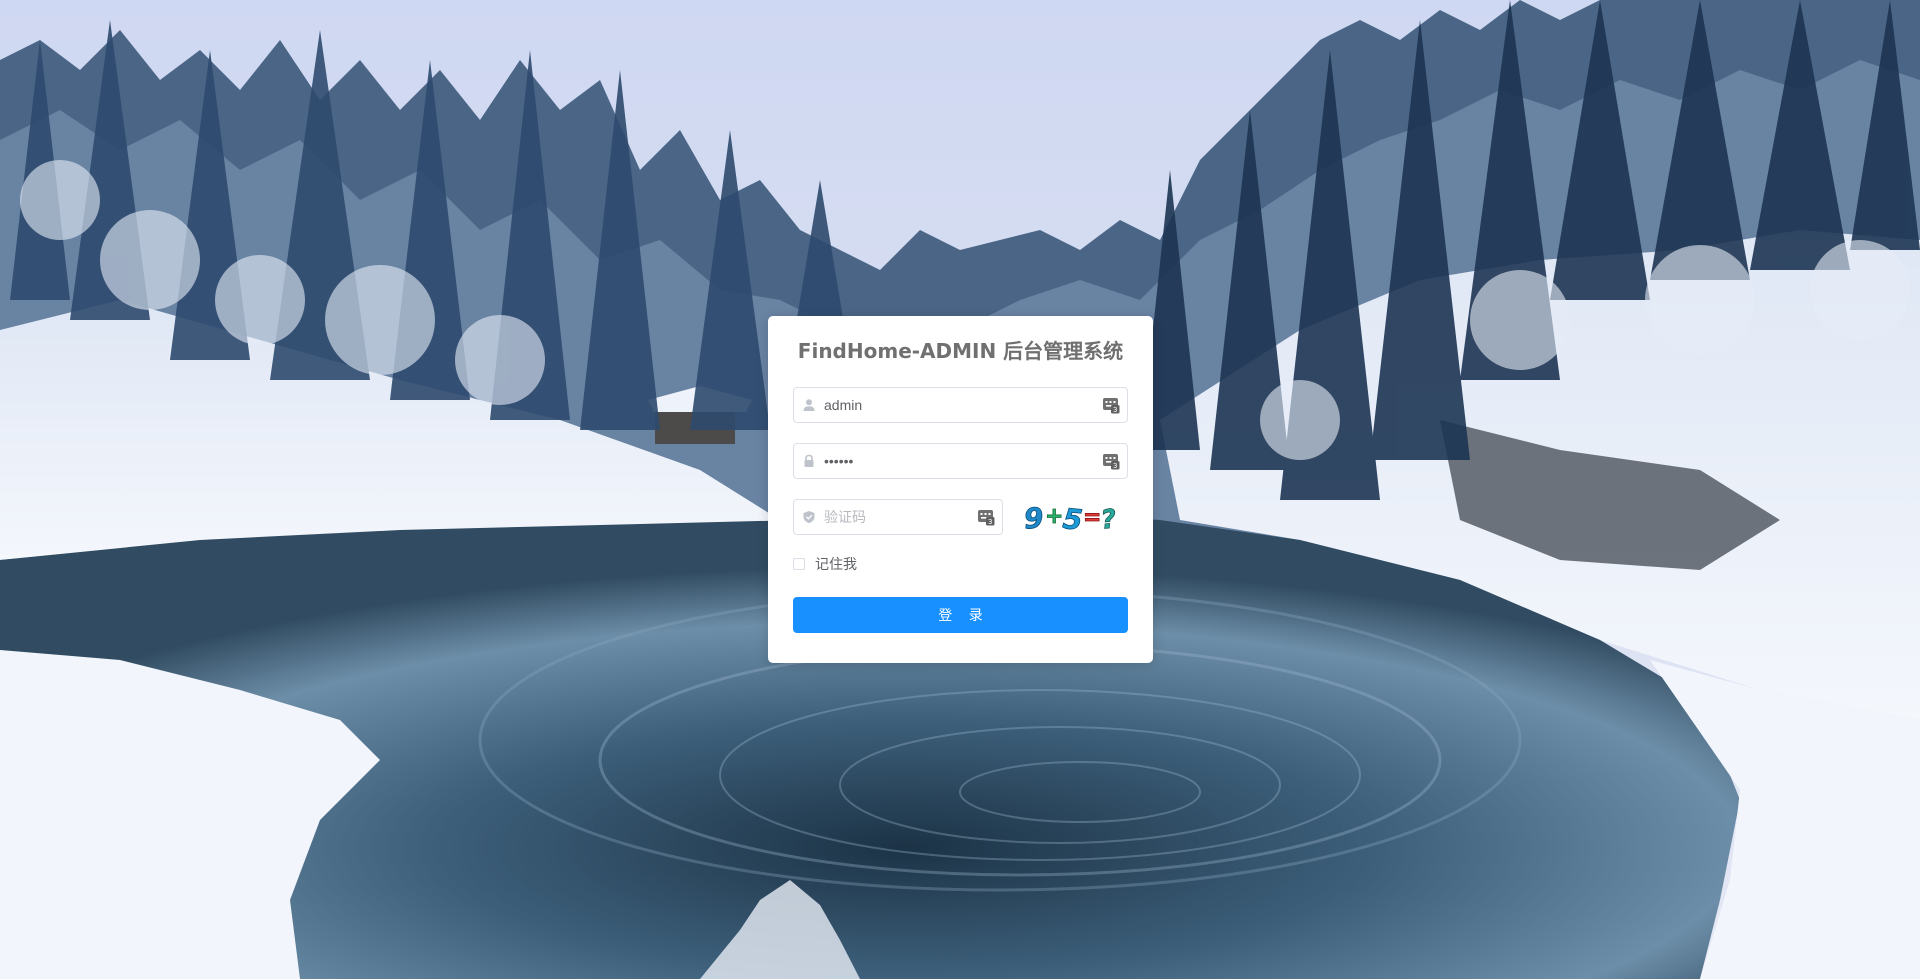  I want to click on username-input, so click(959, 405).